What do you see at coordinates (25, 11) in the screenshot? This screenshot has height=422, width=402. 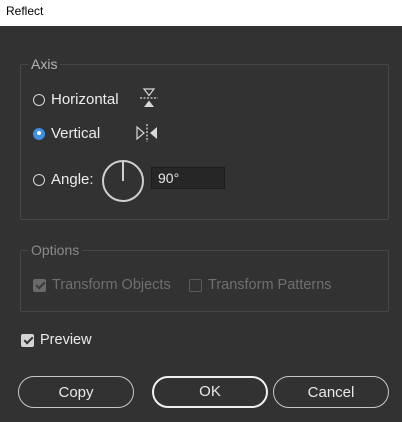 I see `window-title: Reflect` at bounding box center [25, 11].